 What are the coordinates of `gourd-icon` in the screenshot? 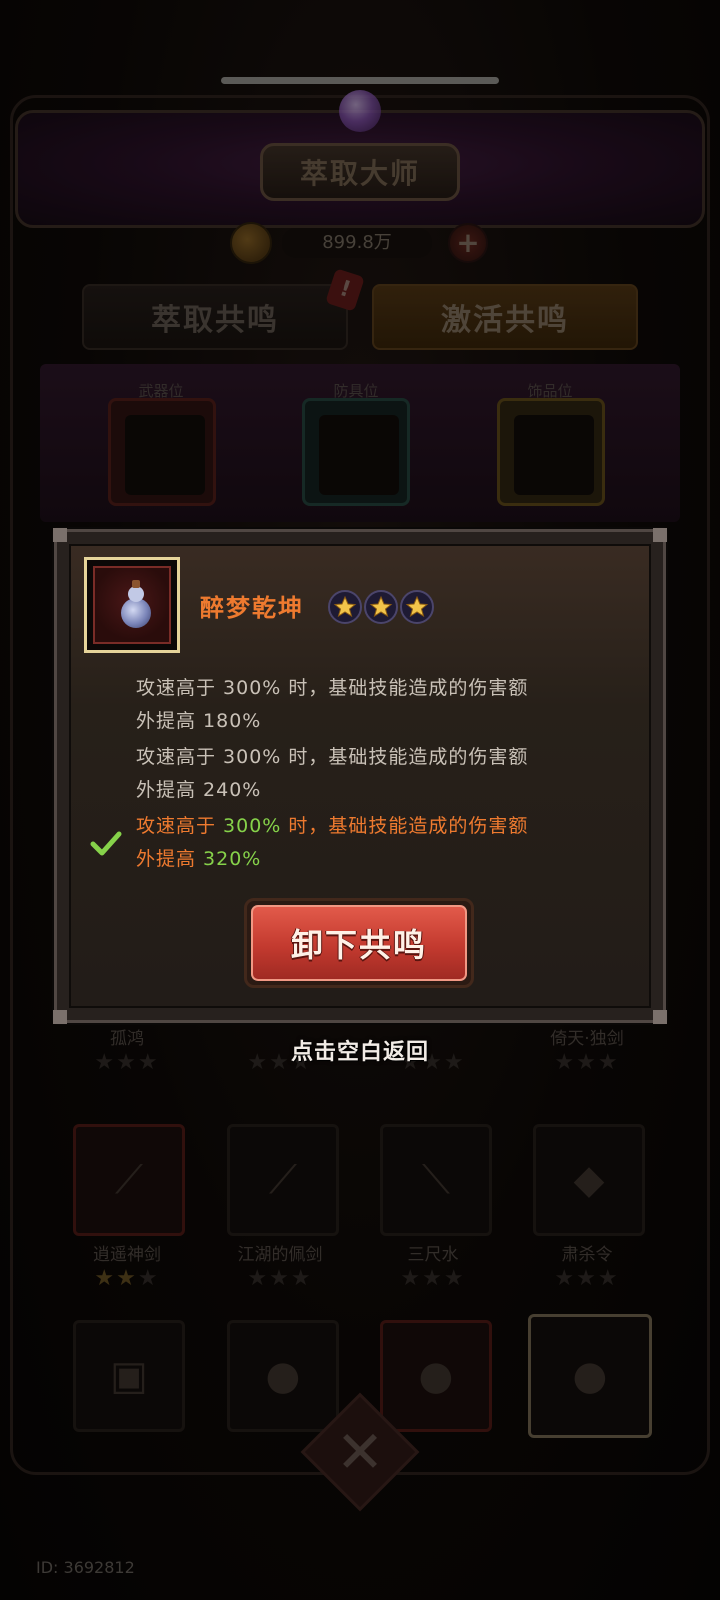 It's located at (136, 606).